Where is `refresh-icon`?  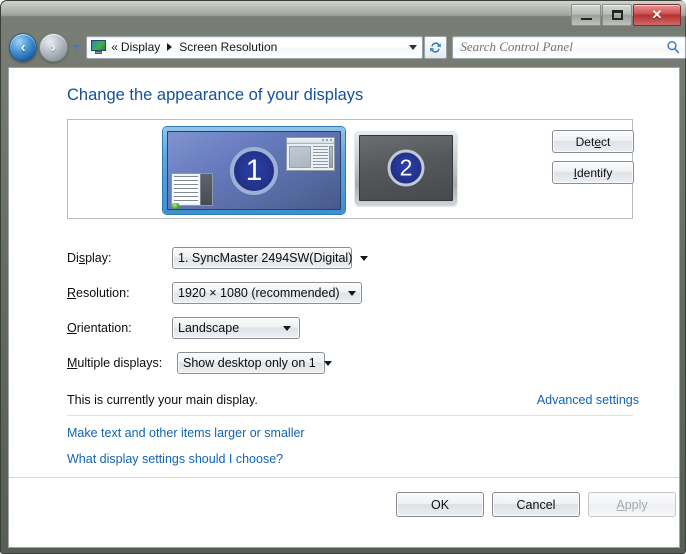
refresh-icon is located at coordinates (436, 47).